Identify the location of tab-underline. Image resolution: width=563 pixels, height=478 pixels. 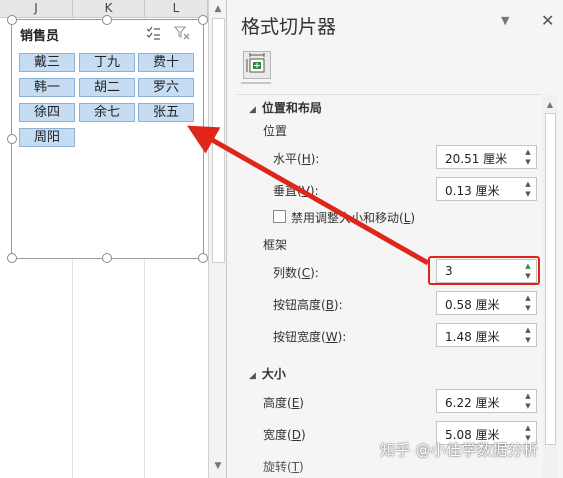
(256, 83).